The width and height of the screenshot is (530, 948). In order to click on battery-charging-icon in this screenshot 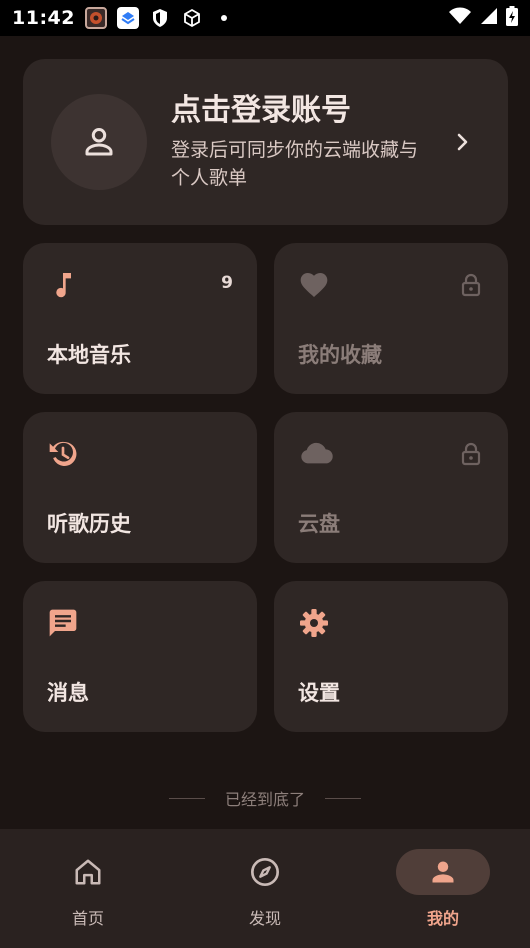, I will do `click(512, 18)`.